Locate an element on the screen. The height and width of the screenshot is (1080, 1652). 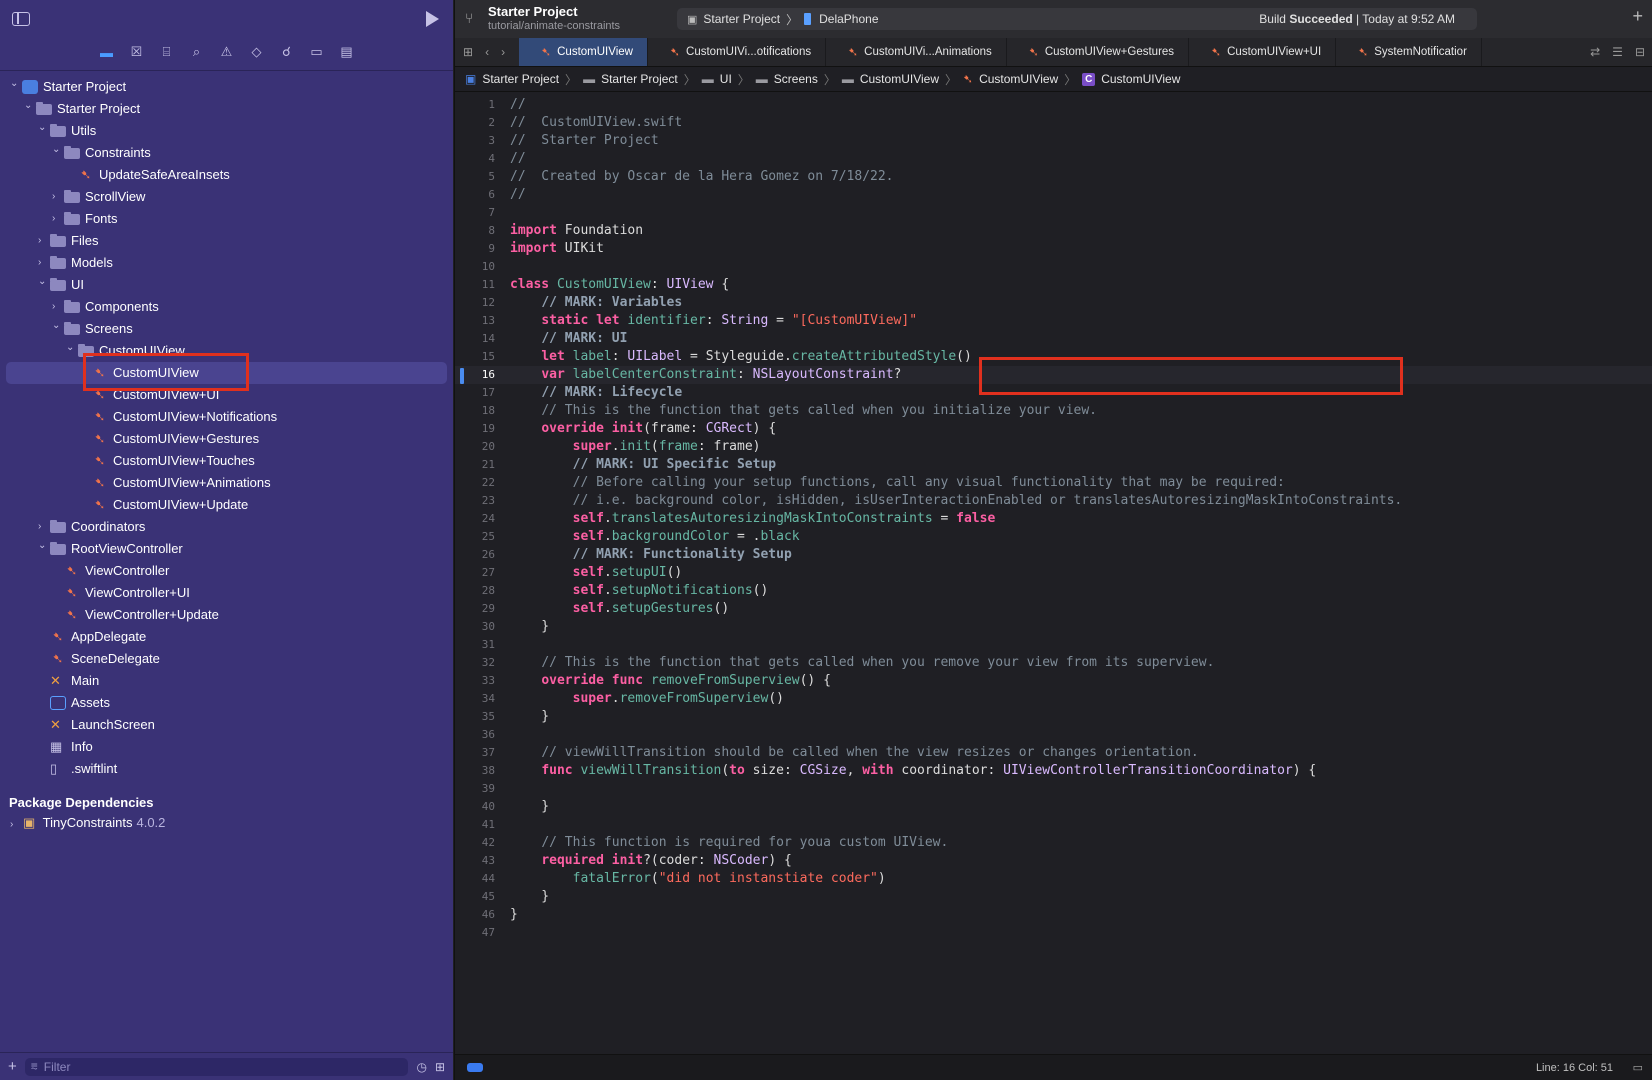
swap-icon: ⇄ is located at coordinates (1595, 52).